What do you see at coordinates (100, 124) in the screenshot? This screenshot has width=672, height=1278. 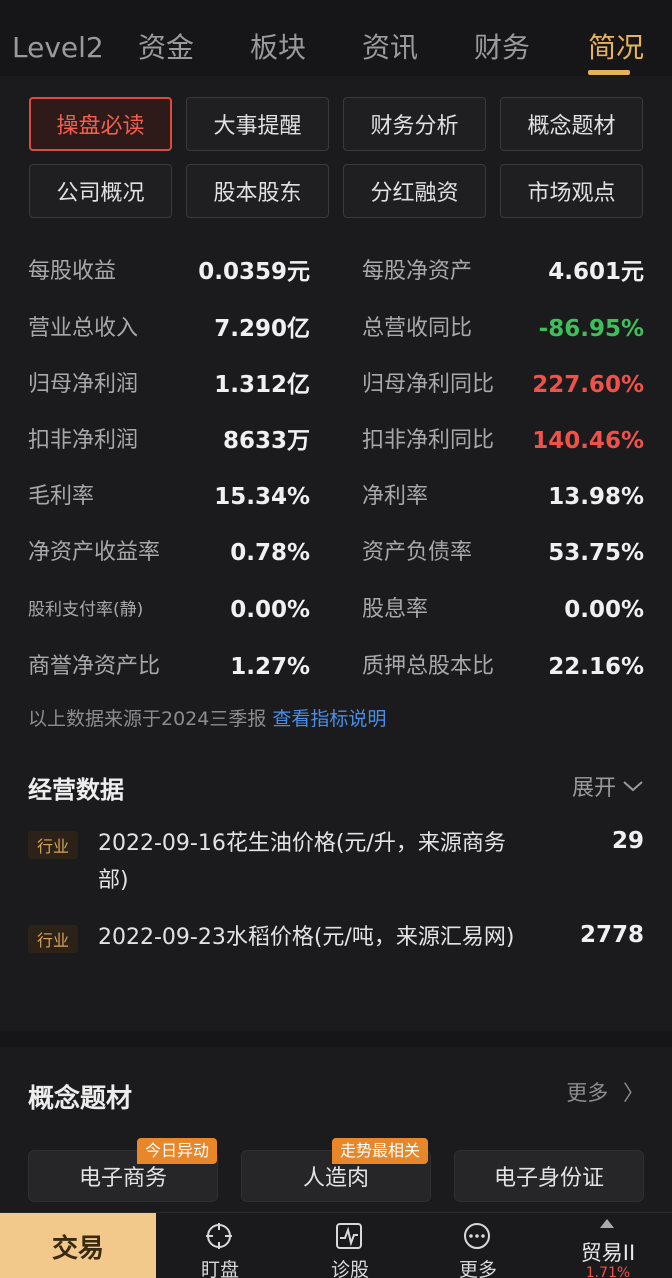 I see `quick-btn-trading-must-read: 操盘必读` at bounding box center [100, 124].